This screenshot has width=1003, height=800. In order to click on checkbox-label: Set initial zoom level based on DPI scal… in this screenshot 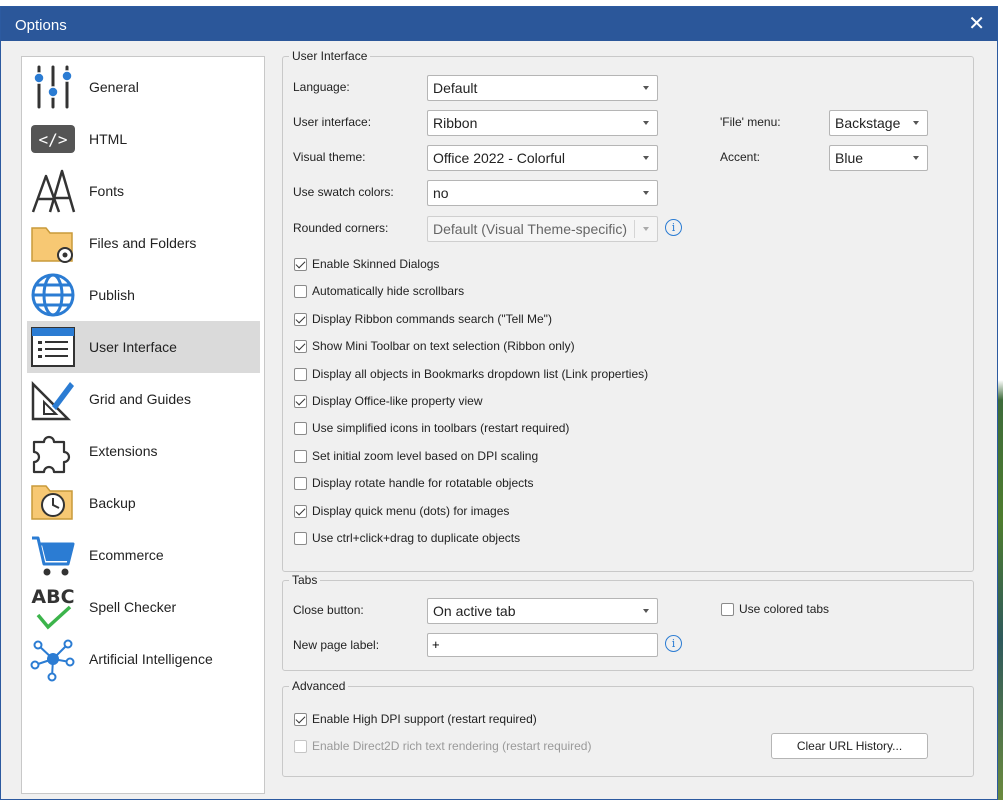, I will do `click(425, 456)`.